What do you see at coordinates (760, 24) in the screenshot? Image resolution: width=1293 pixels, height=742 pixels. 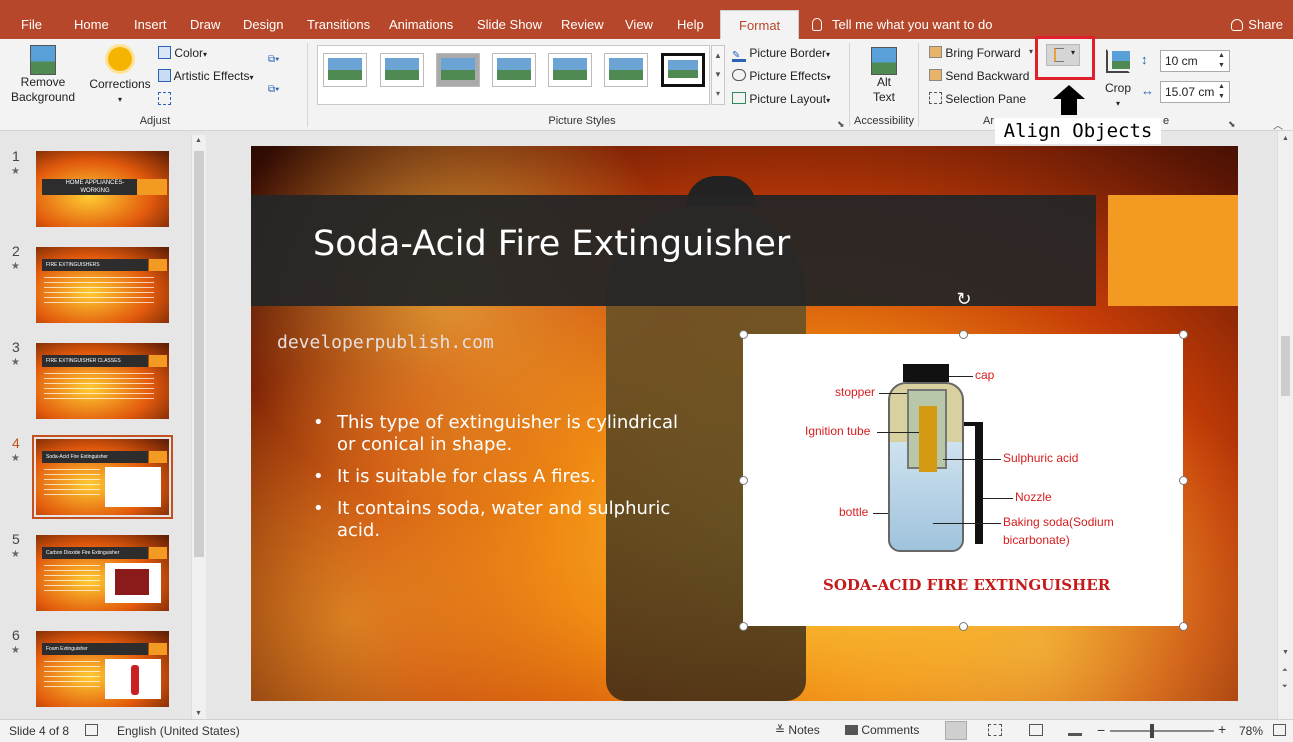 I see `tab-format: Format` at bounding box center [760, 24].